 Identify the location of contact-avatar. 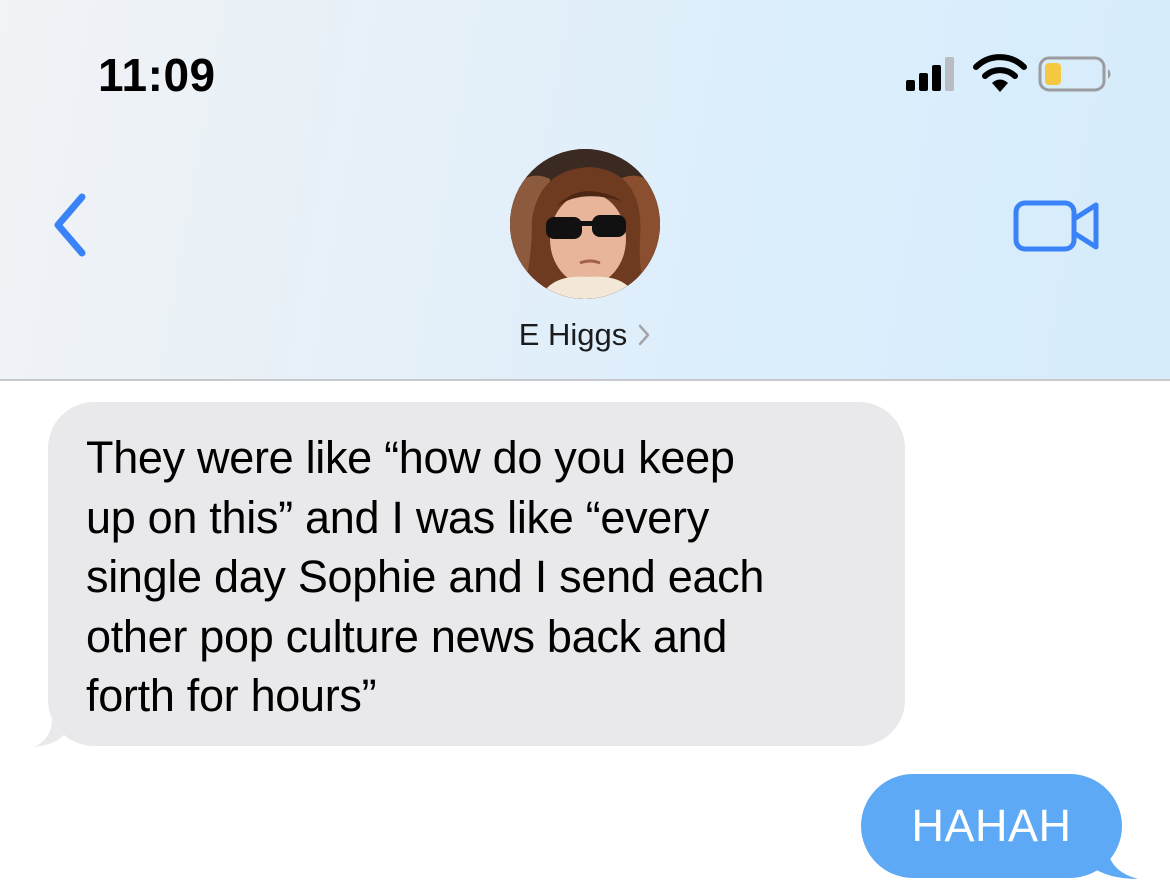
(585, 224).